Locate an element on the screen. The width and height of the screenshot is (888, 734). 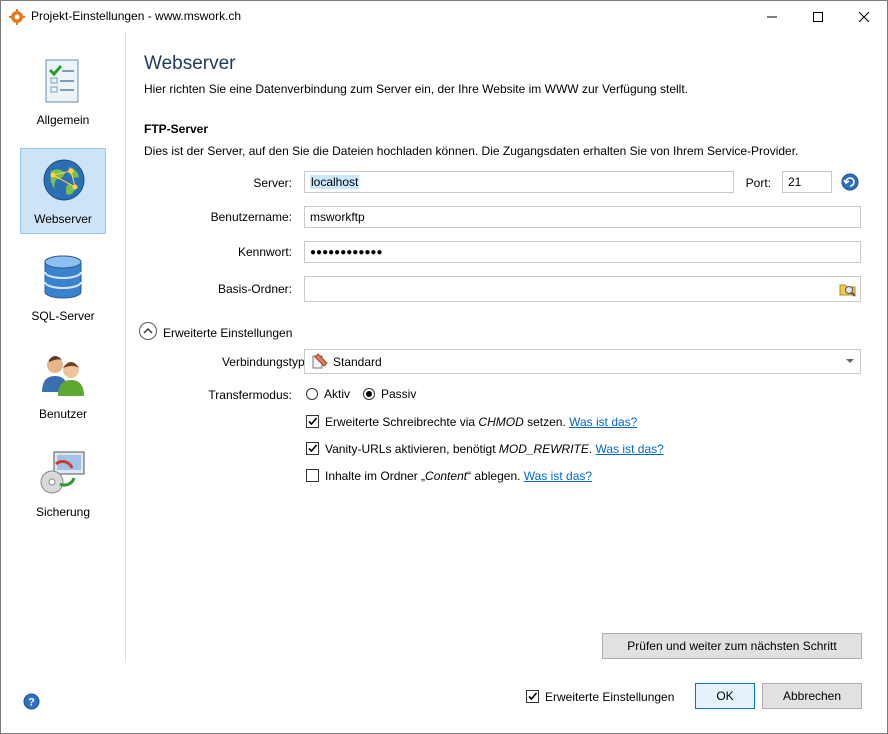
help-icon: ? is located at coordinates (31, 701).